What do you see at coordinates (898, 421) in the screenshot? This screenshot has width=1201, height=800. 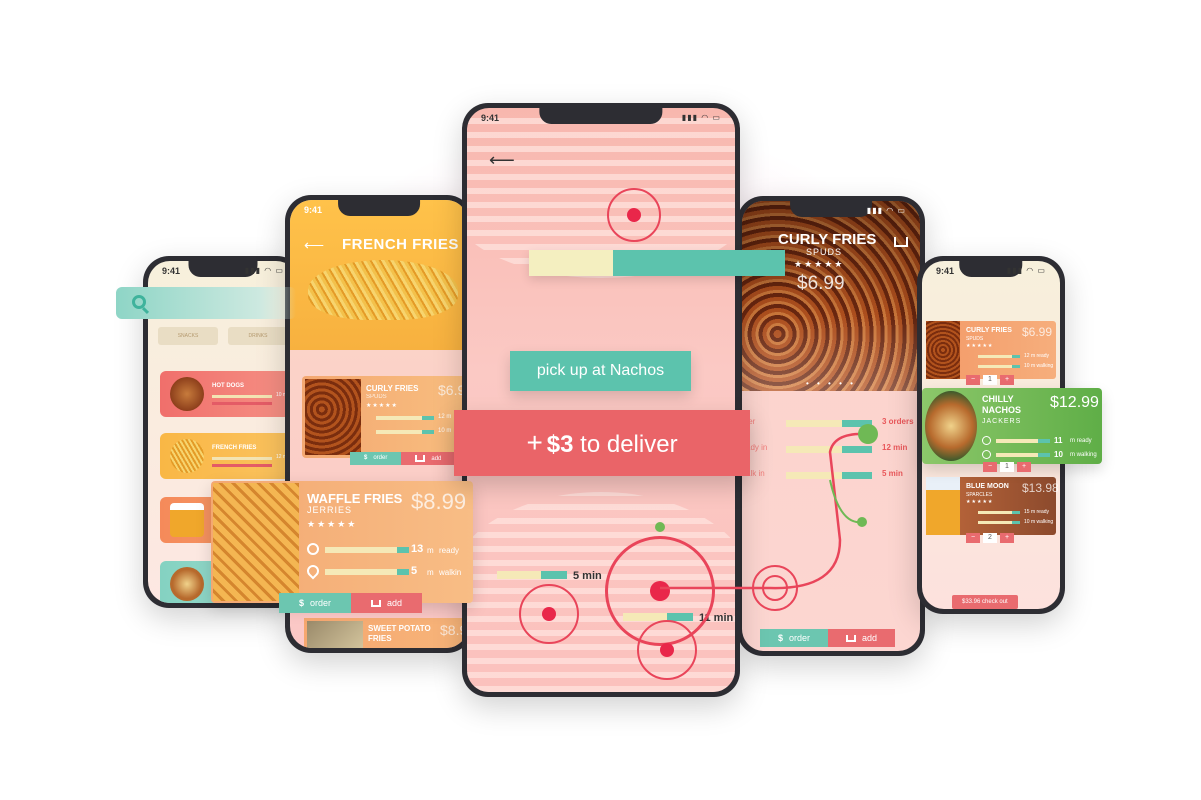 I see `row-value: 3 orders` at bounding box center [898, 421].